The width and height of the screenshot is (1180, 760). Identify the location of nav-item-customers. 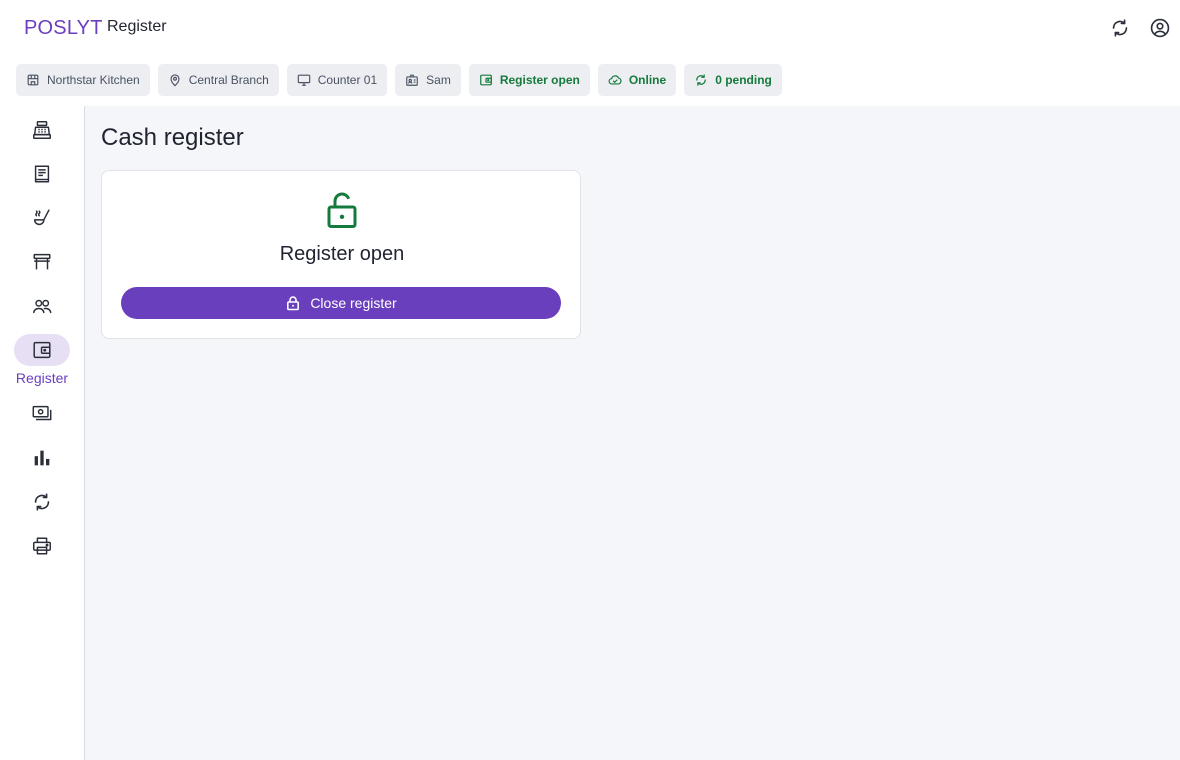
(42, 306).